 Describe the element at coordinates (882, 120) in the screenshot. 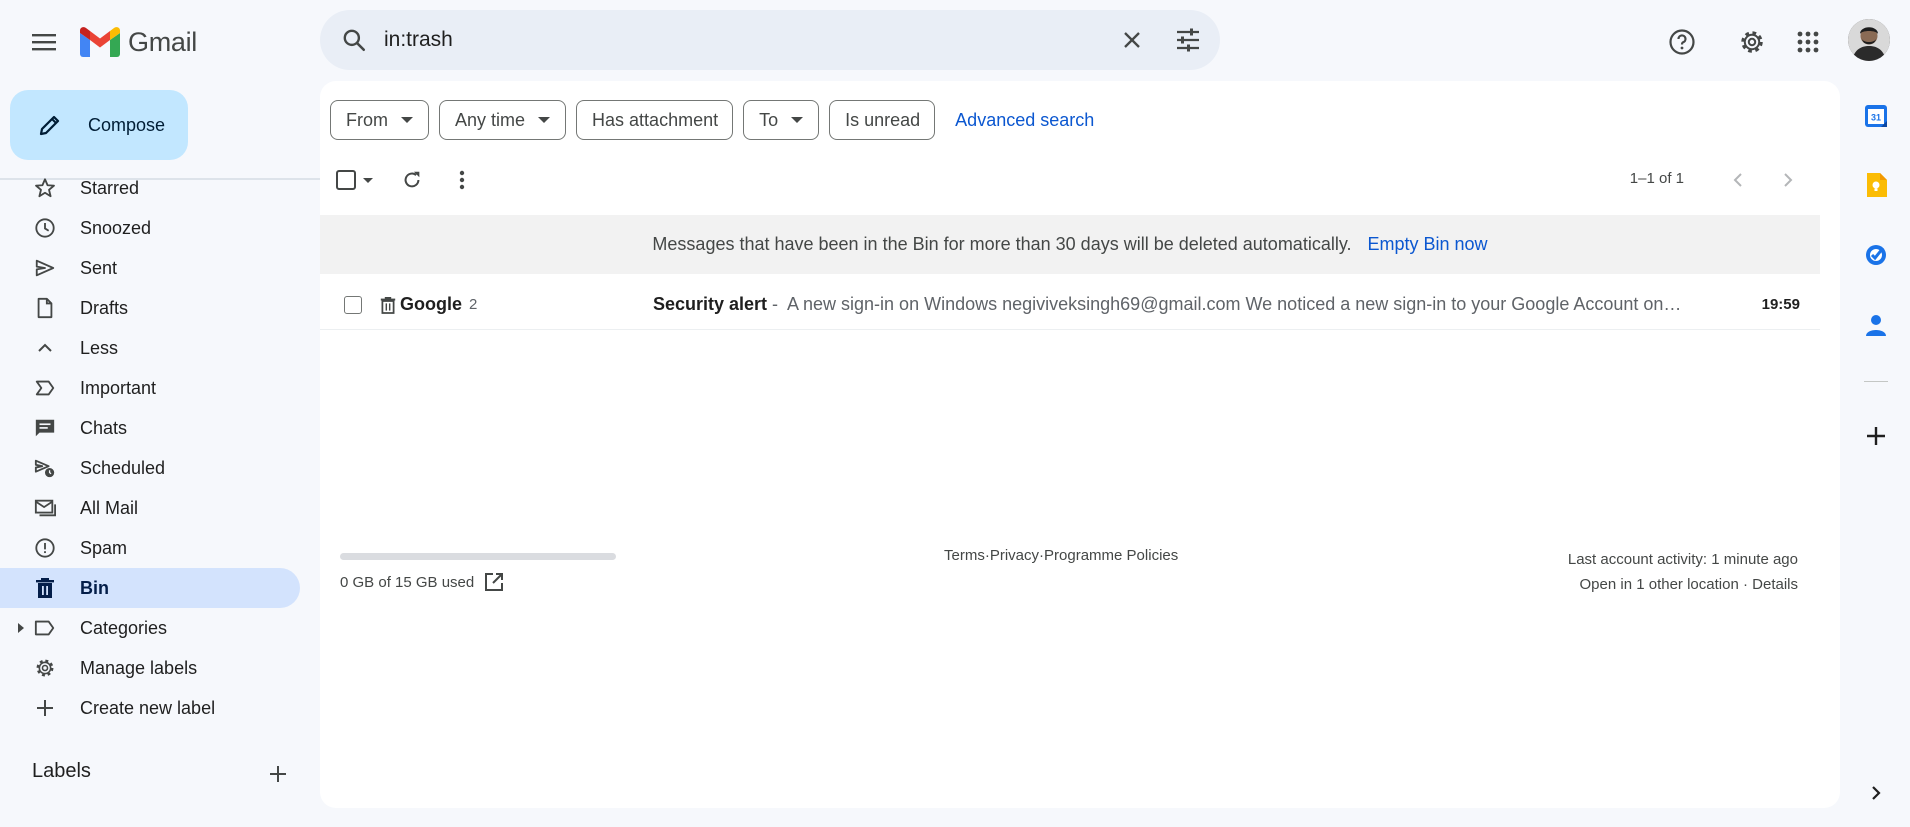

I see `filter-chip-is-unread: Is unread` at that location.